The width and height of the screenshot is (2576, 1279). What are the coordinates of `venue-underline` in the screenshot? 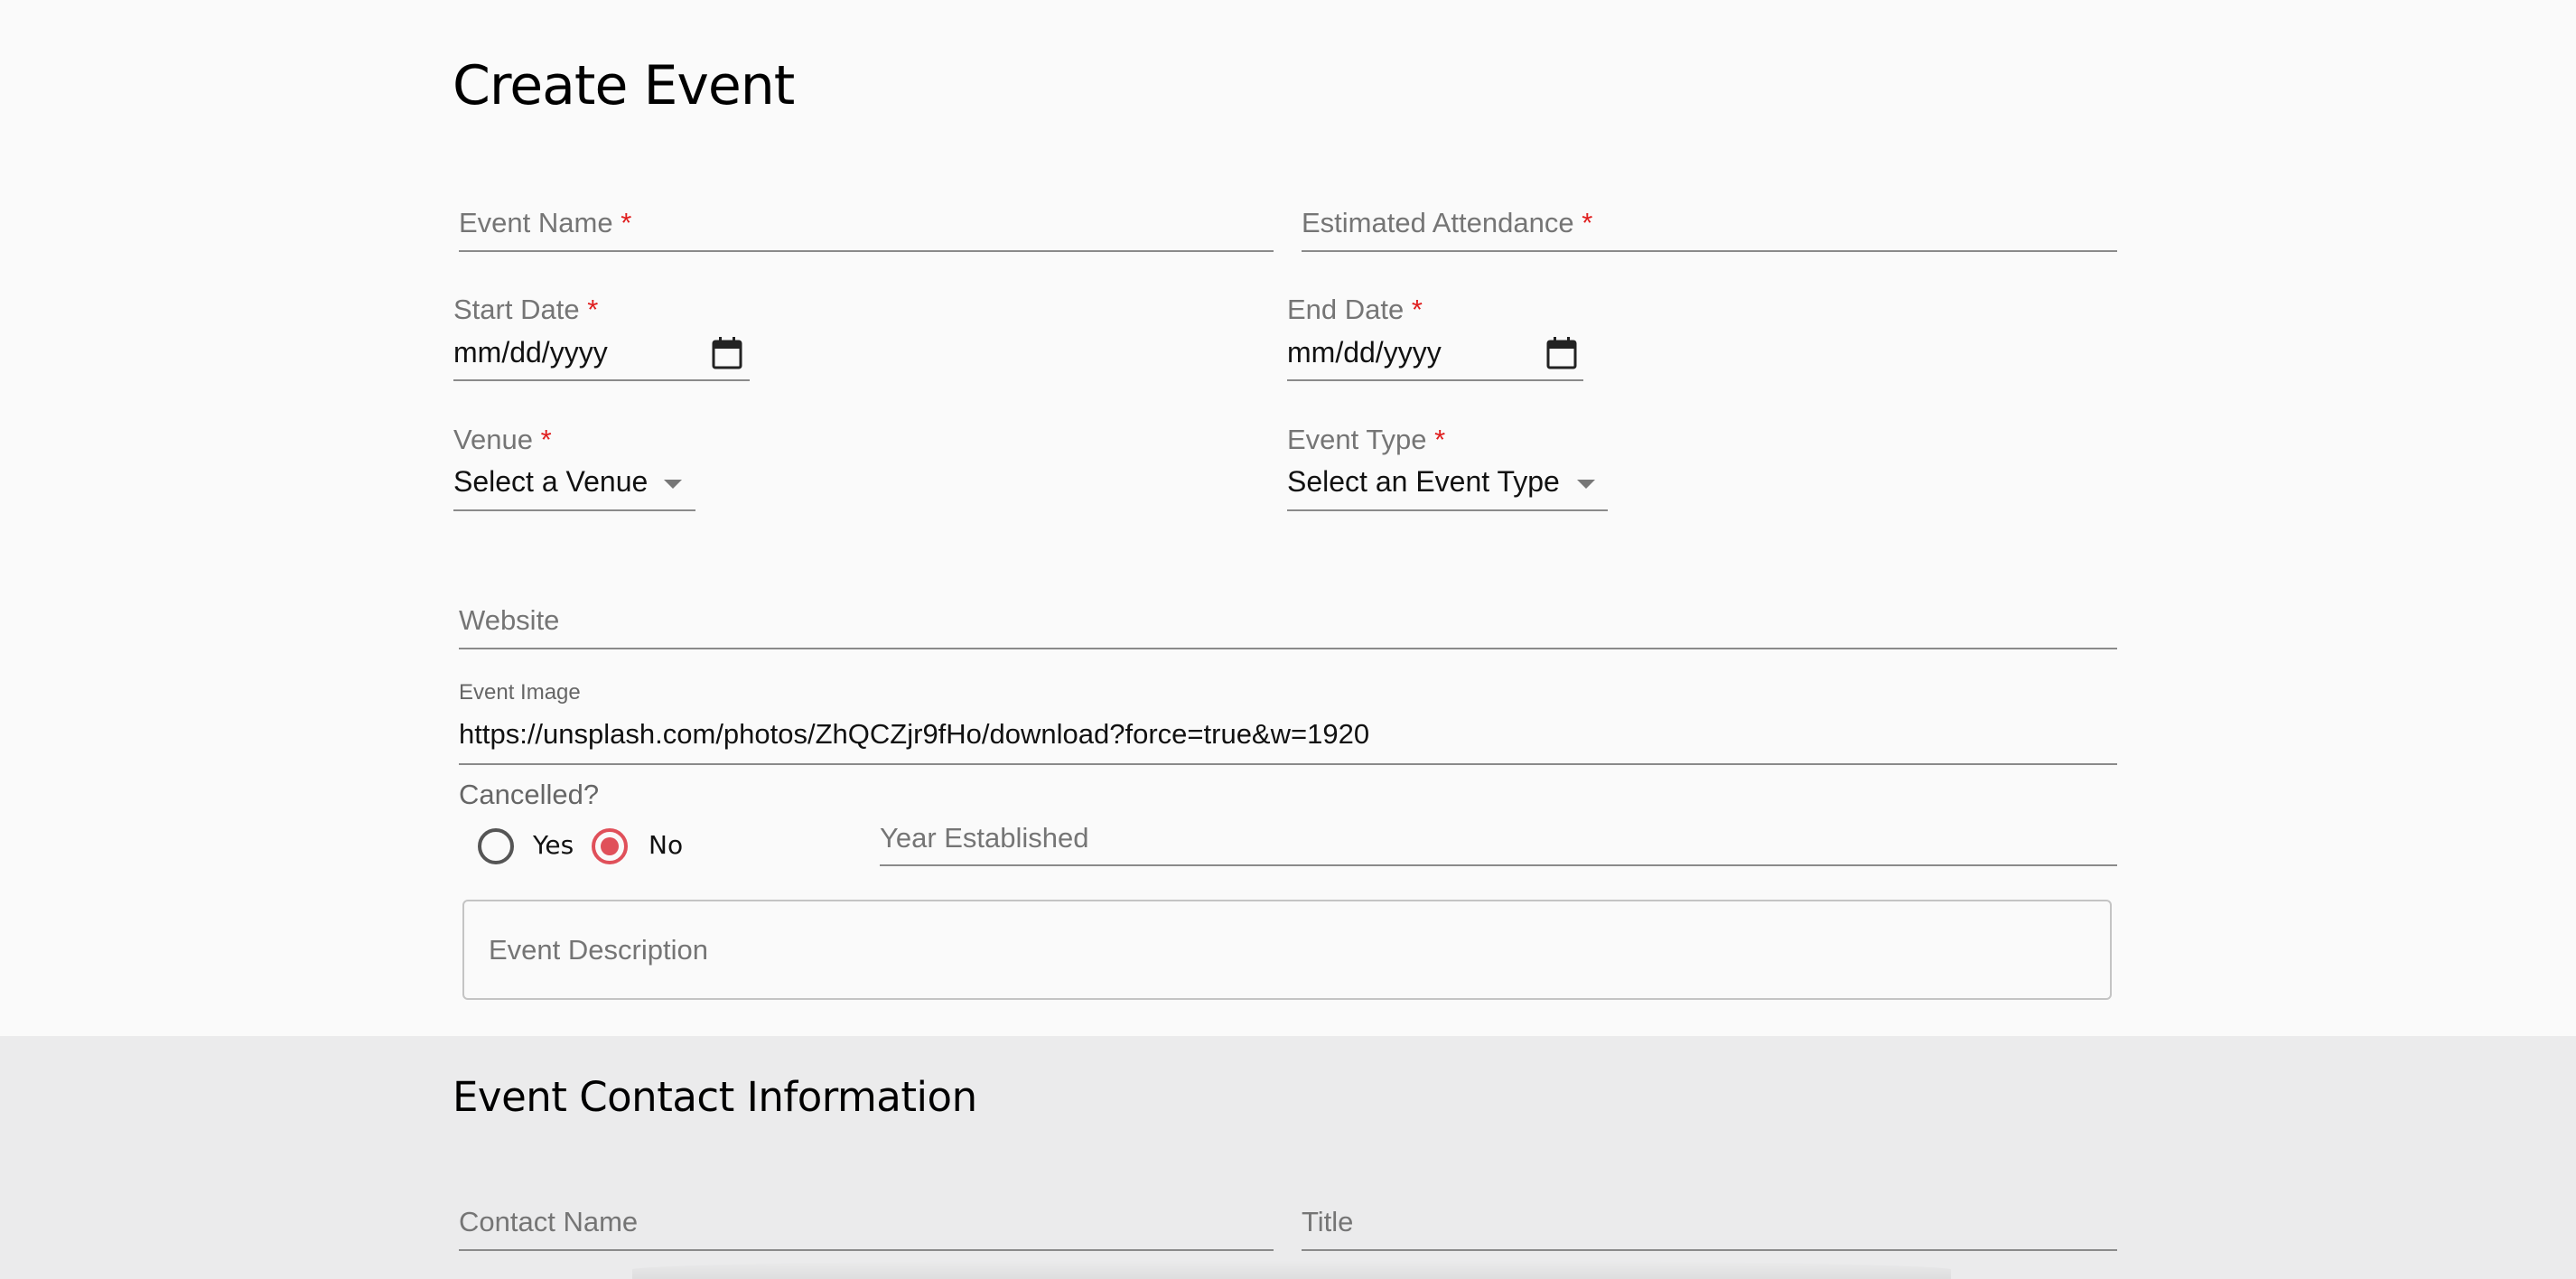 It's located at (574, 510).